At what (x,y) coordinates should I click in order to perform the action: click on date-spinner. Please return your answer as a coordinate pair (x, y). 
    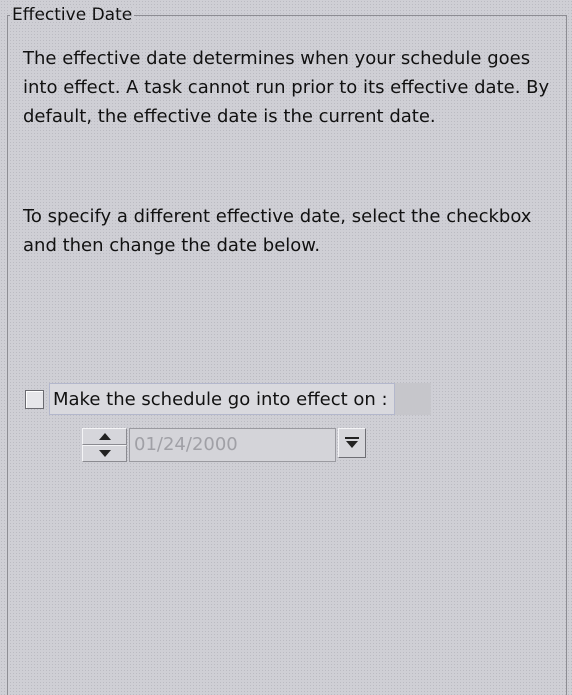
    Looking at the image, I should click on (104, 445).